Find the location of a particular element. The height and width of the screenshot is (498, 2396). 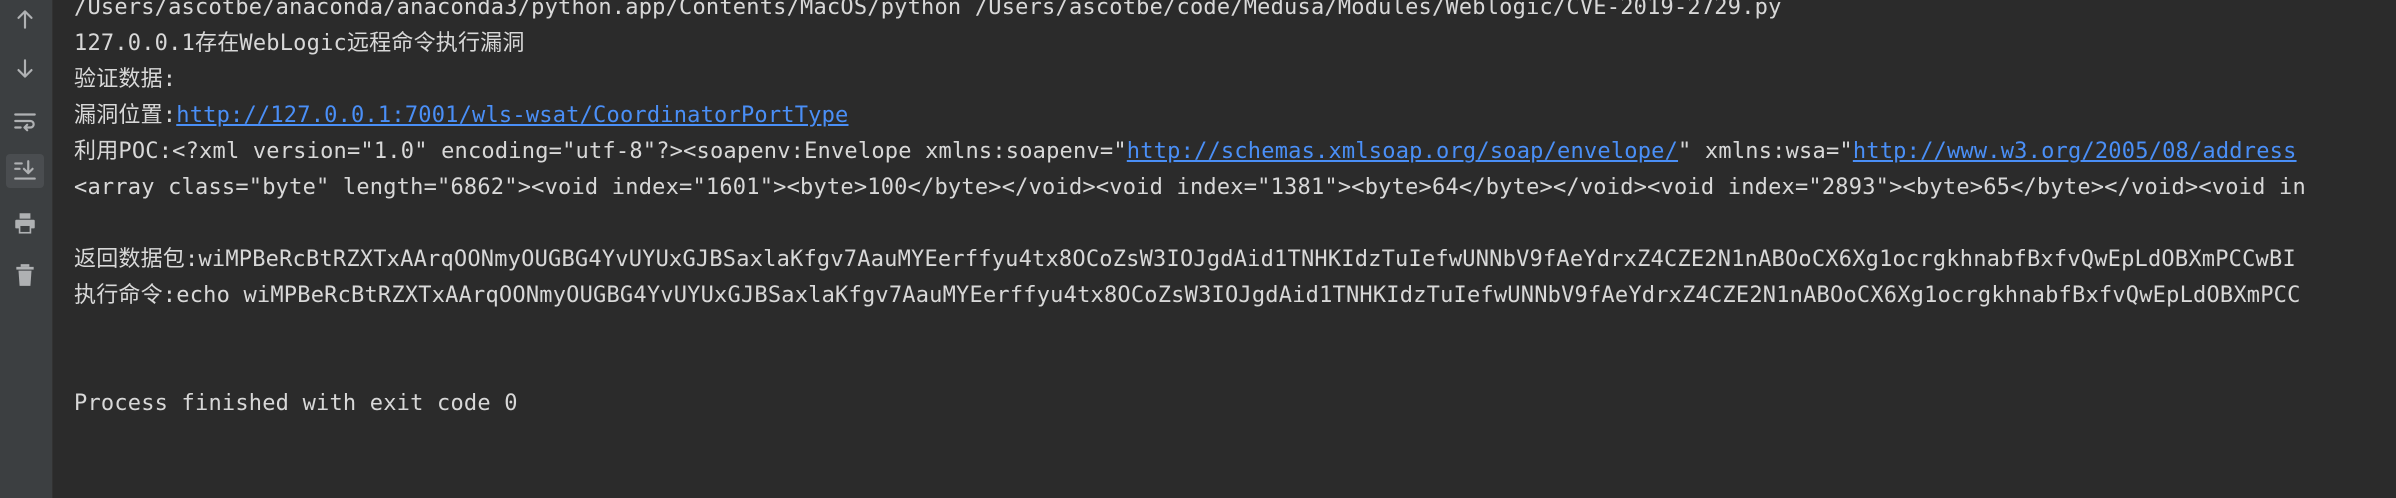

soft-wrap-icon is located at coordinates (25, 122).